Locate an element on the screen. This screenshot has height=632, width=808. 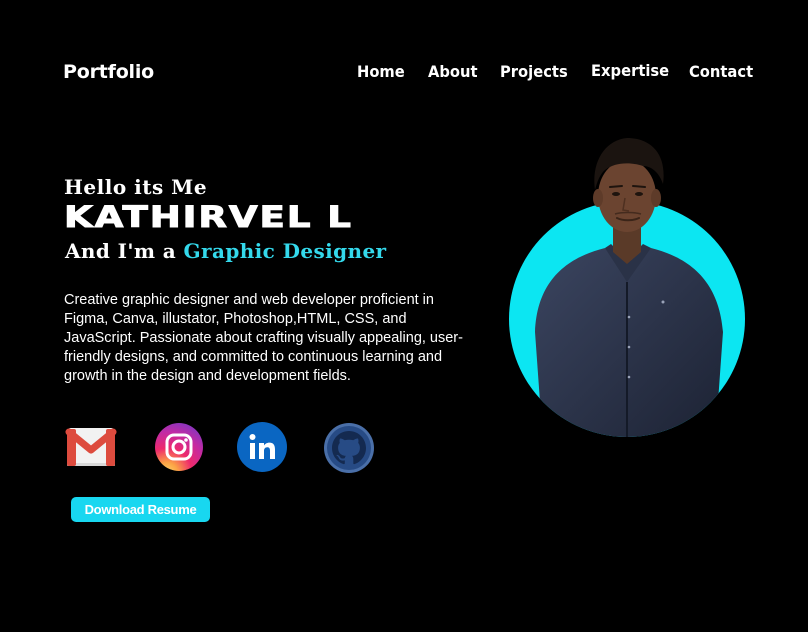
linkedin-icon is located at coordinates (262, 447).